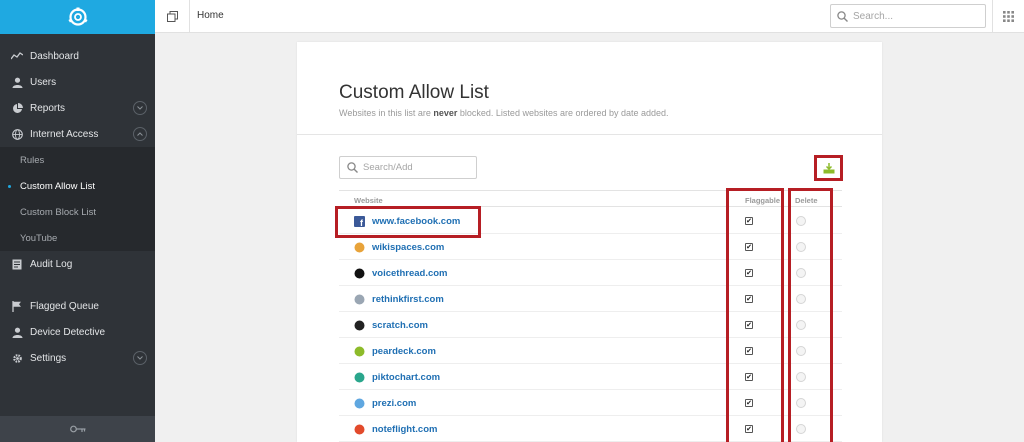  What do you see at coordinates (590, 221) in the screenshot?
I see `table-row: f www.facebook.com ✔` at bounding box center [590, 221].